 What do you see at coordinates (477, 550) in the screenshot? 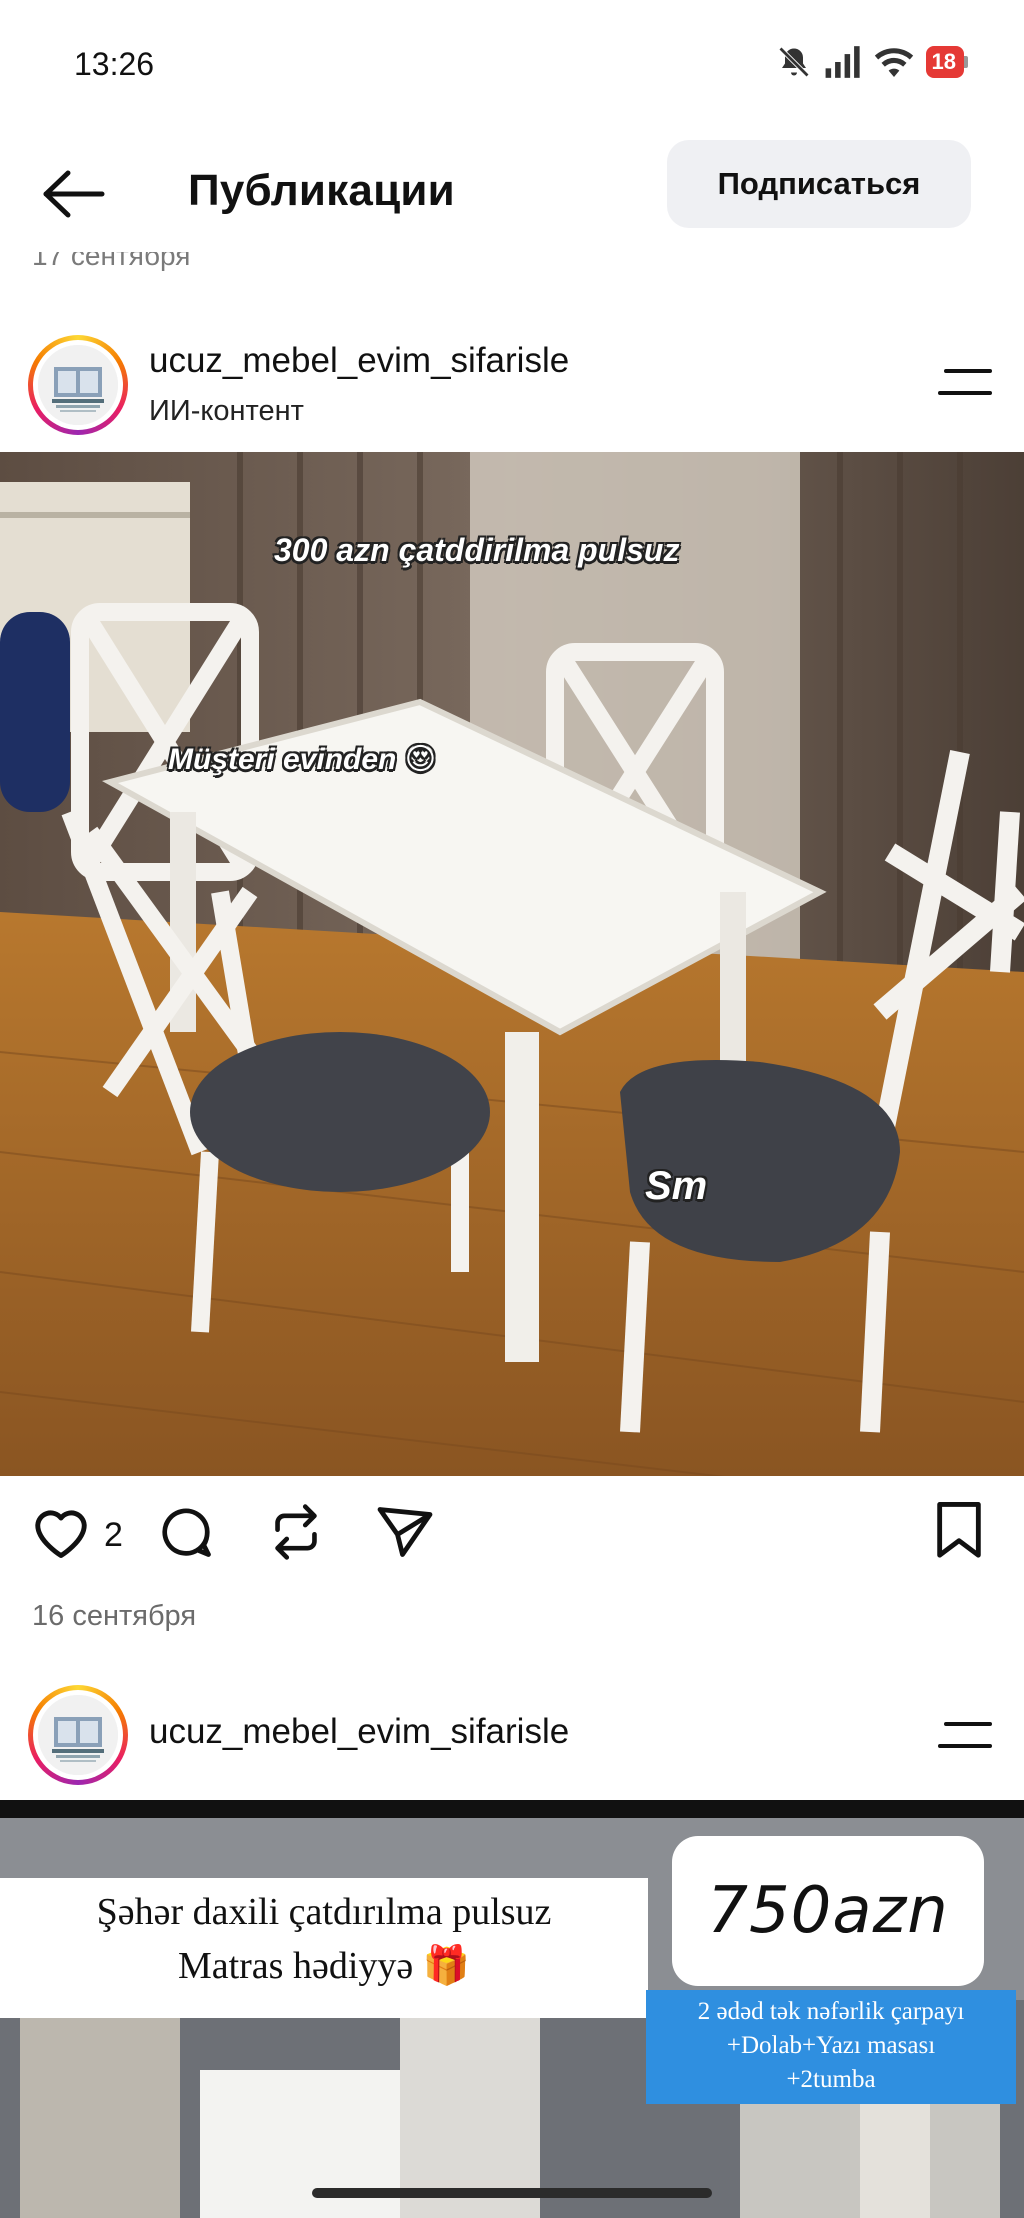
I see `overlay-text-delivery: 300 azn çatddirilma pulsuz` at bounding box center [477, 550].